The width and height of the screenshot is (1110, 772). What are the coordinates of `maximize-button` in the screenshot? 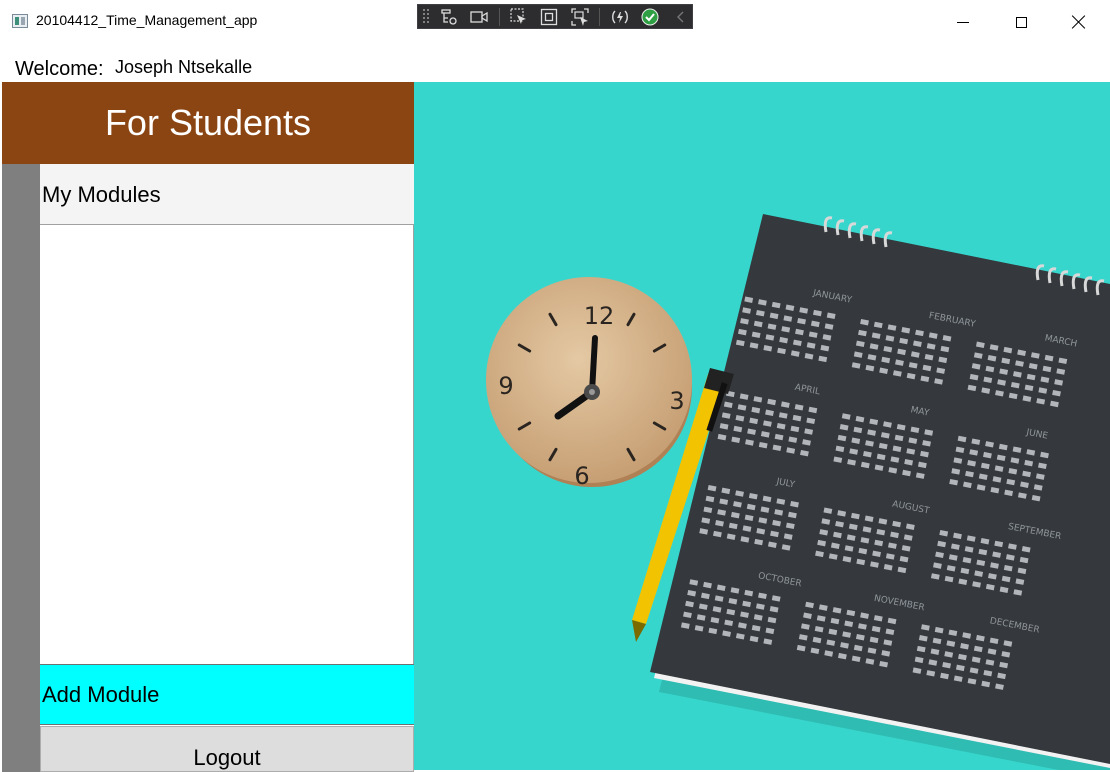 It's located at (1021, 22).